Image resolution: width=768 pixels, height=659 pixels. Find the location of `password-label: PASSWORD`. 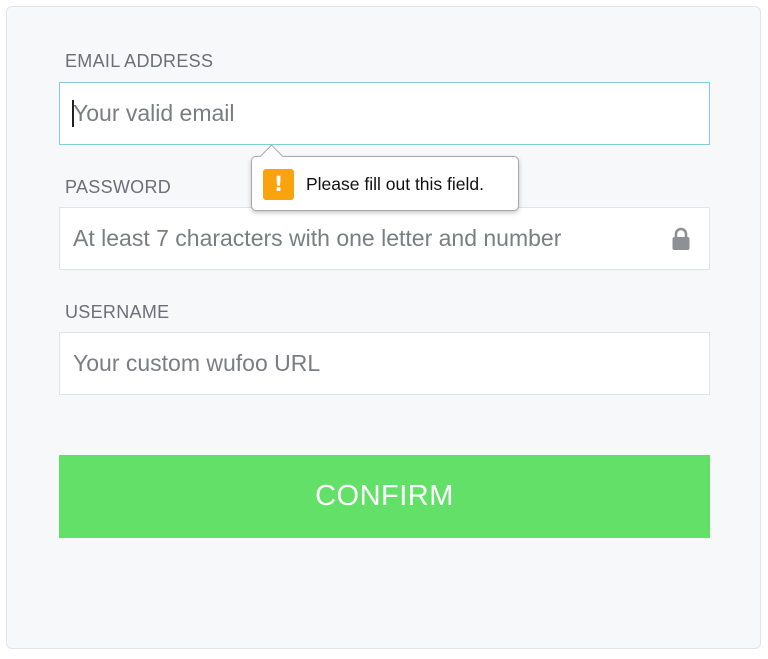

password-label: PASSWORD is located at coordinates (118, 187).